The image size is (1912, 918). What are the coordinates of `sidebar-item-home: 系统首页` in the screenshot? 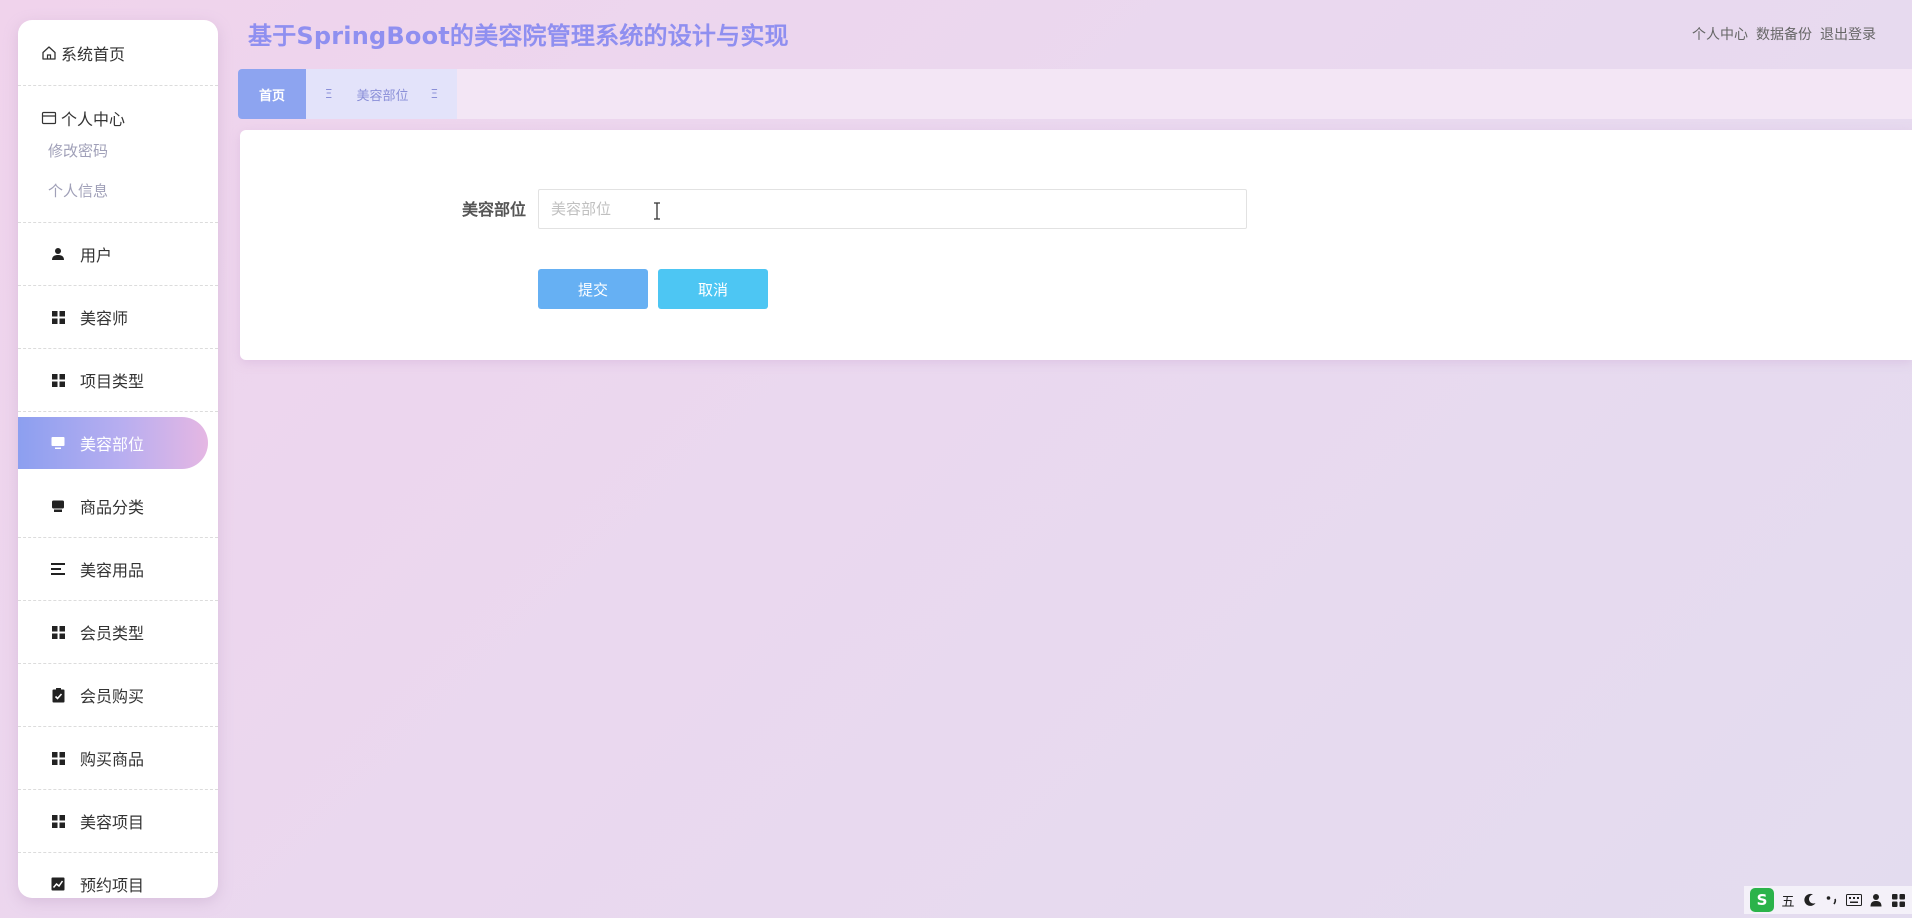 It's located at (118, 53).